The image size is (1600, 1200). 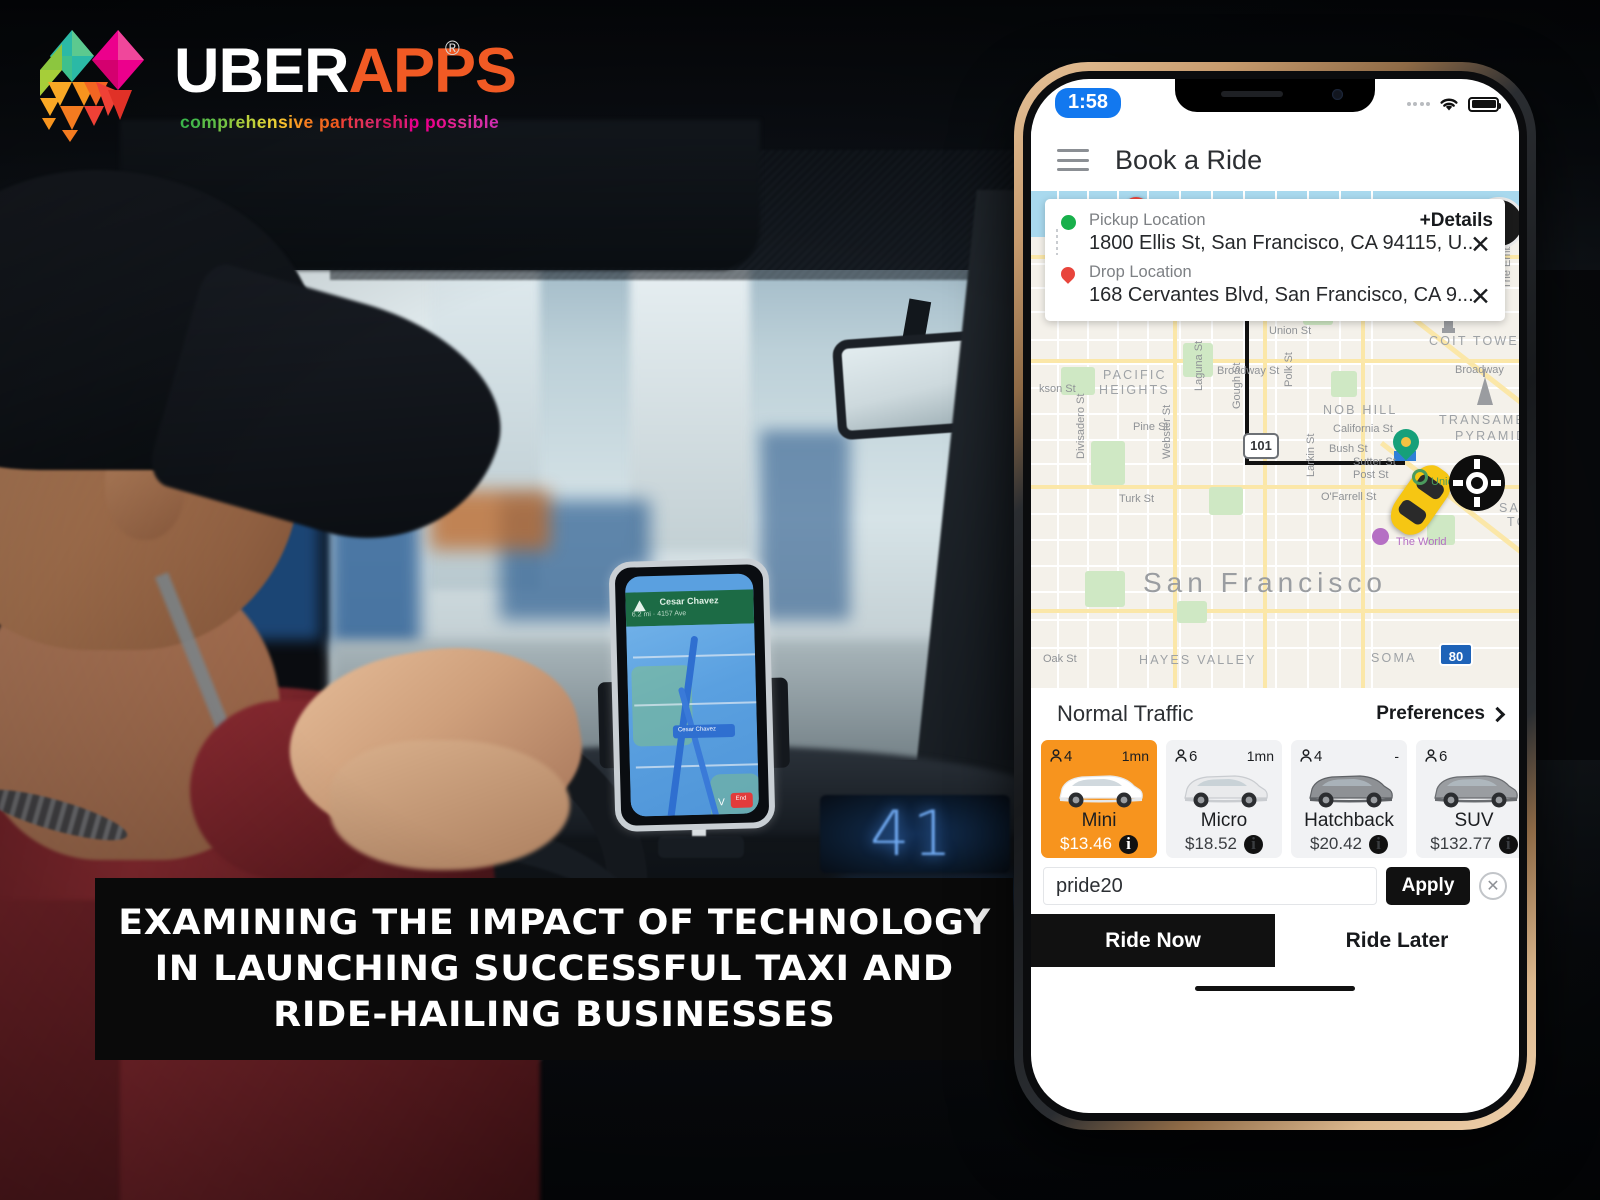 I want to click on traffic-status: Normal Traffic, so click(x=1125, y=713).